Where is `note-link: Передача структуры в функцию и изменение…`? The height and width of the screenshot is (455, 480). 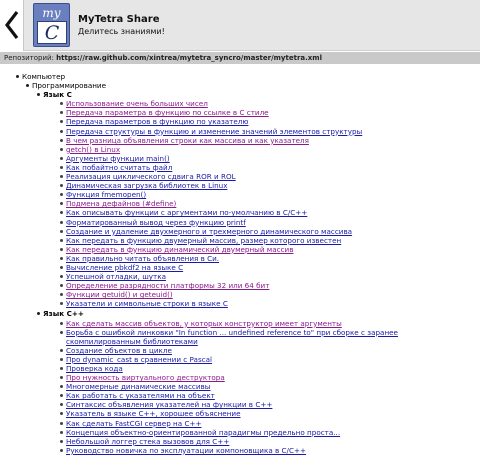 note-link: Передача структуры в функцию и изменение… is located at coordinates (270, 131).